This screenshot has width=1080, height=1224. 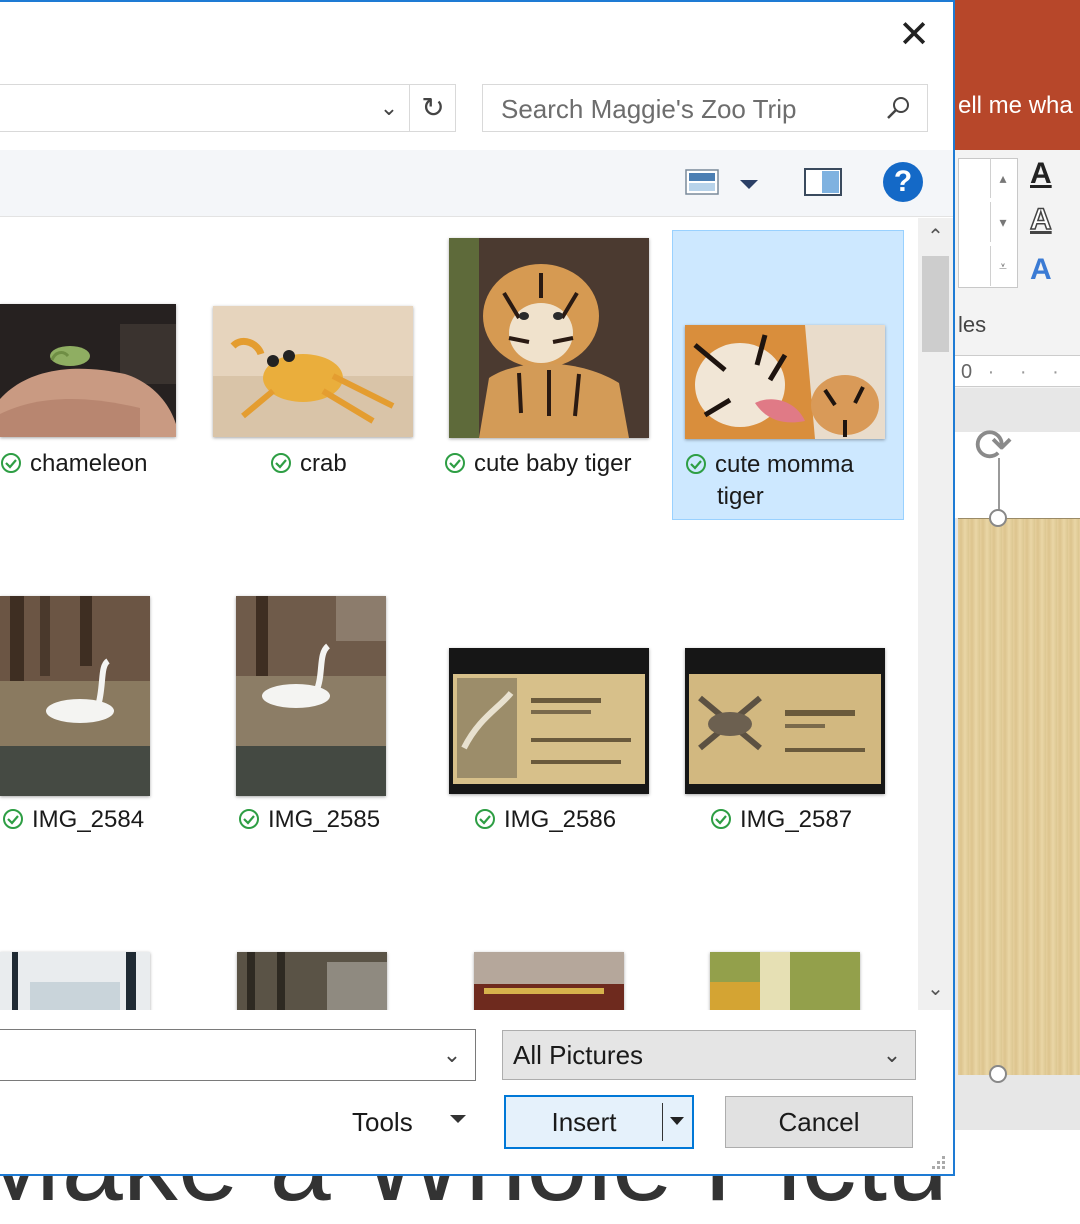 I want to click on close-button: ✕, so click(x=914, y=35).